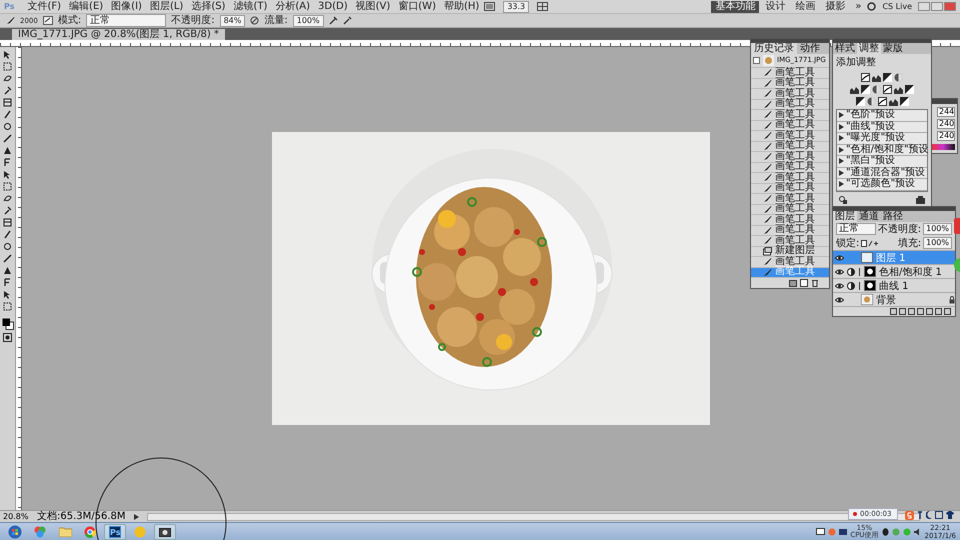 Image resolution: width=960 pixels, height=540 pixels. What do you see at coordinates (47, 20) in the screenshot?
I see `brush-panel-icon` at bounding box center [47, 20].